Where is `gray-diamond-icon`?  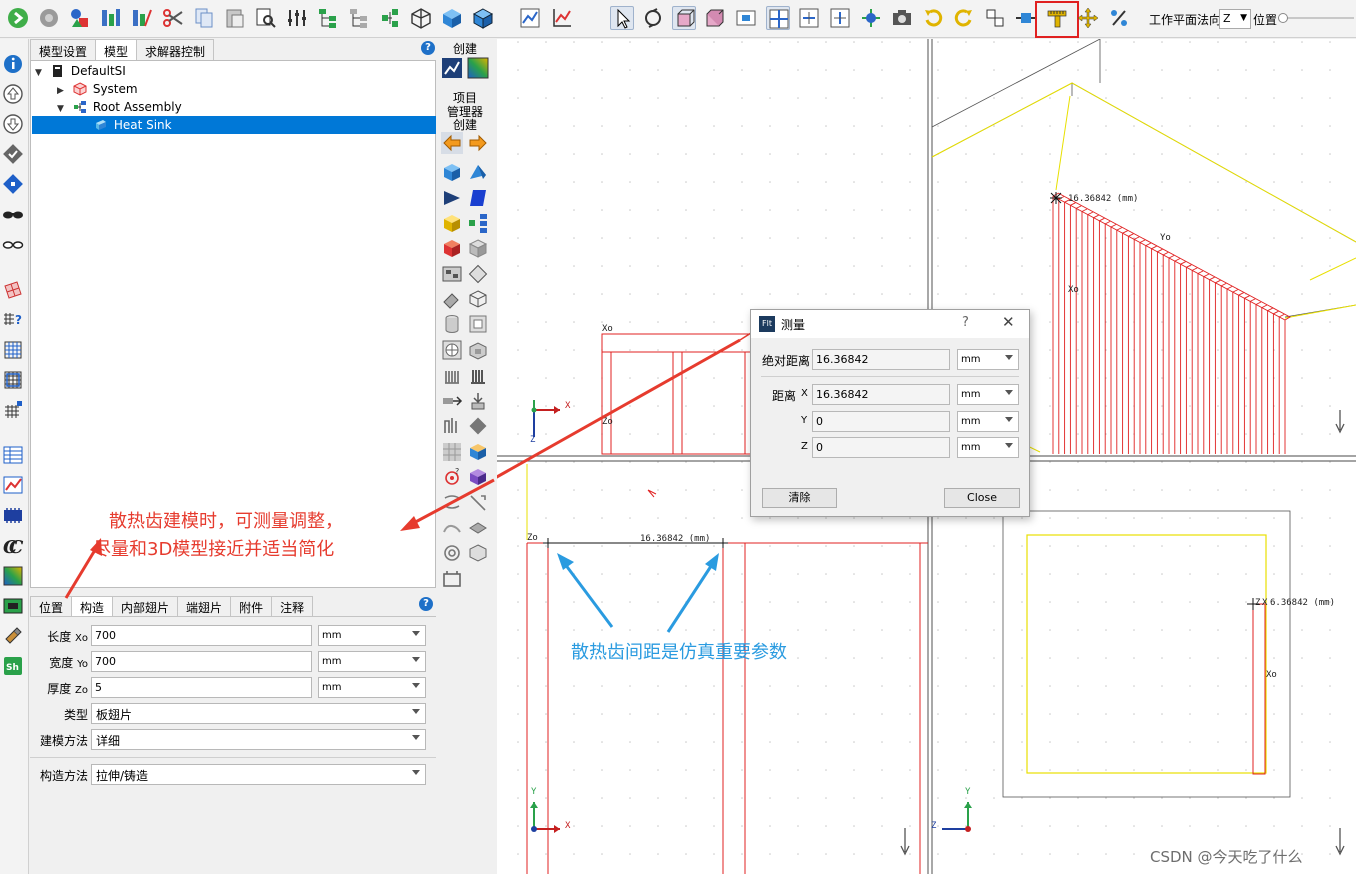
gray-diamond-icon is located at coordinates (478, 426).